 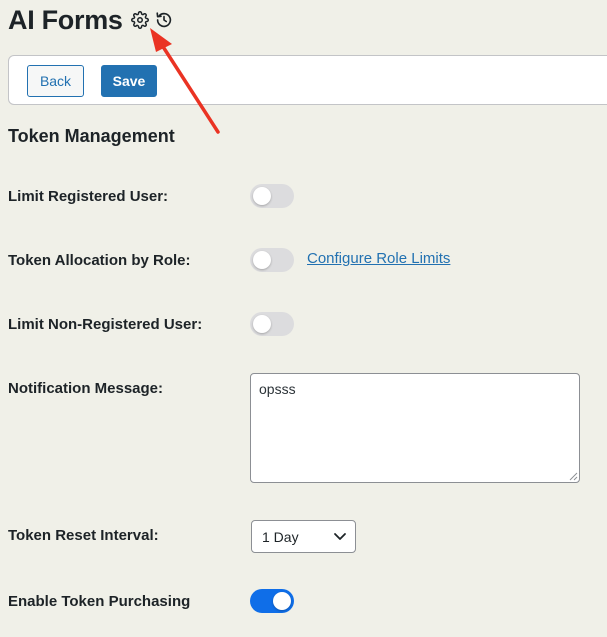 I want to click on notification-message-textarea: opsss, so click(x=415, y=428).